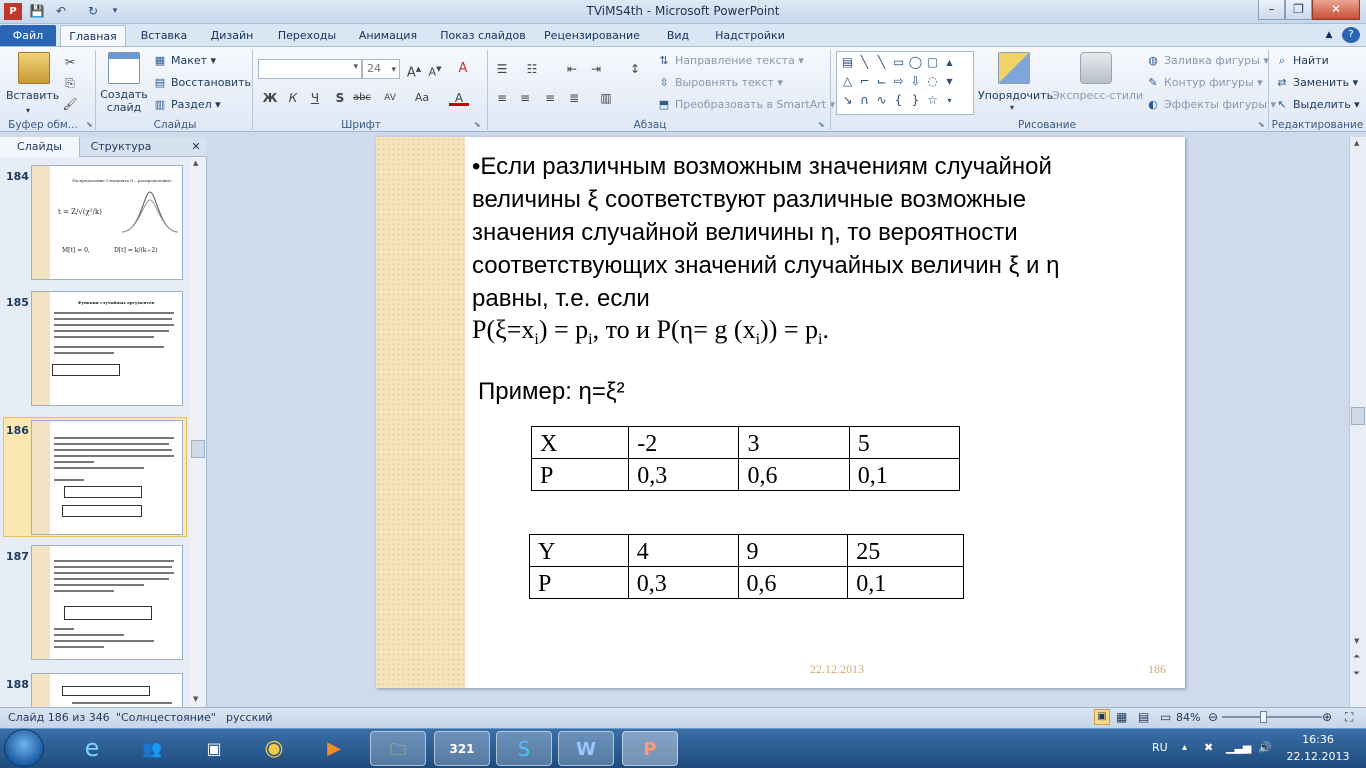  Describe the element at coordinates (1203, 83) in the screenshot. I see `shape-outline-button: ✎ Контур фигуры ▾` at that location.